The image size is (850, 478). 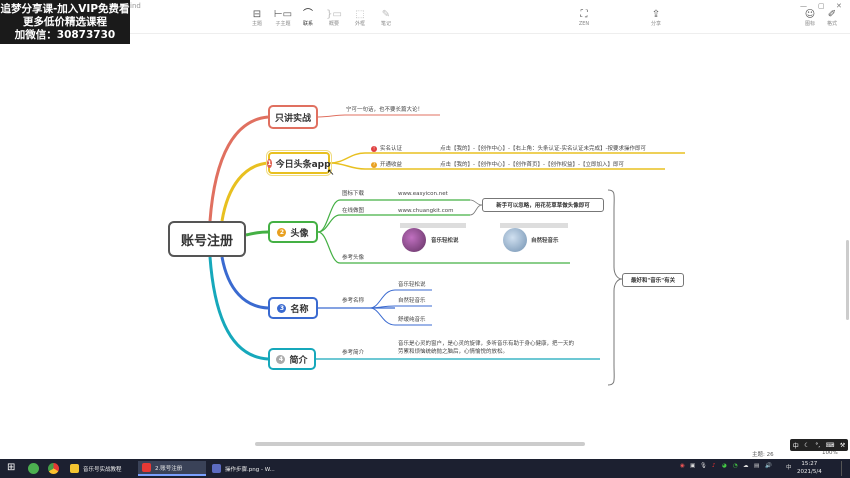 What do you see at coordinates (269, 163) in the screenshot?
I see `priority-1-icon: 1` at bounding box center [269, 163].